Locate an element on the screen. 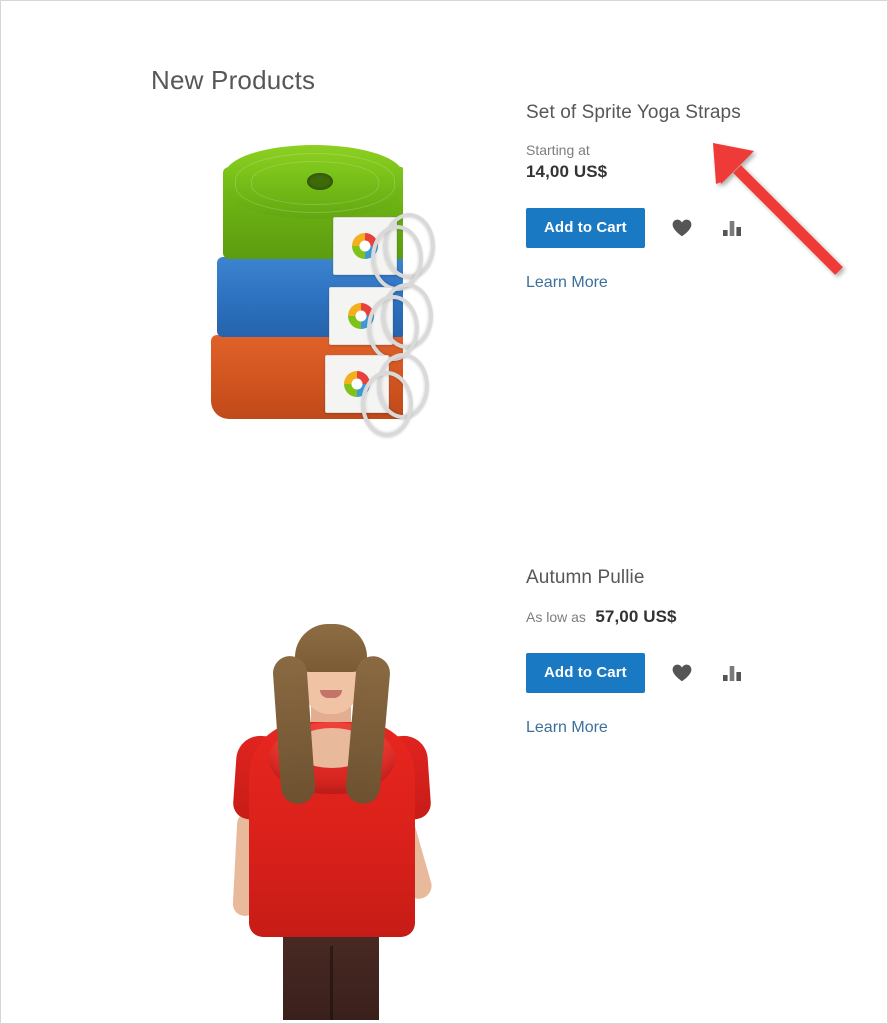 The height and width of the screenshot is (1024, 888). product-name-link: Autumn Pullie is located at coordinates (585, 577).